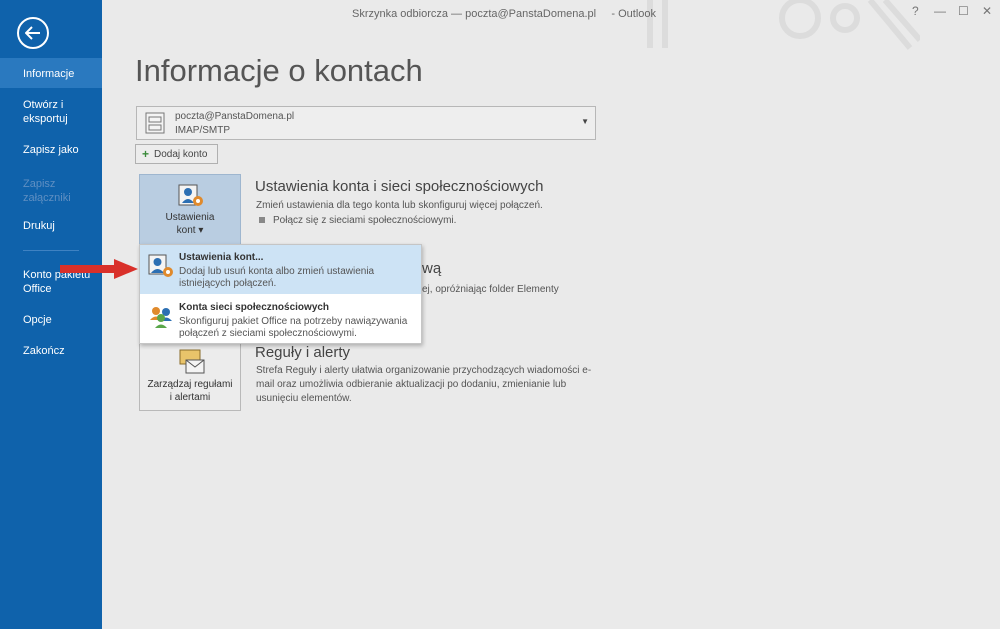  Describe the element at coordinates (915, 11) in the screenshot. I see `help-button: ?` at that location.